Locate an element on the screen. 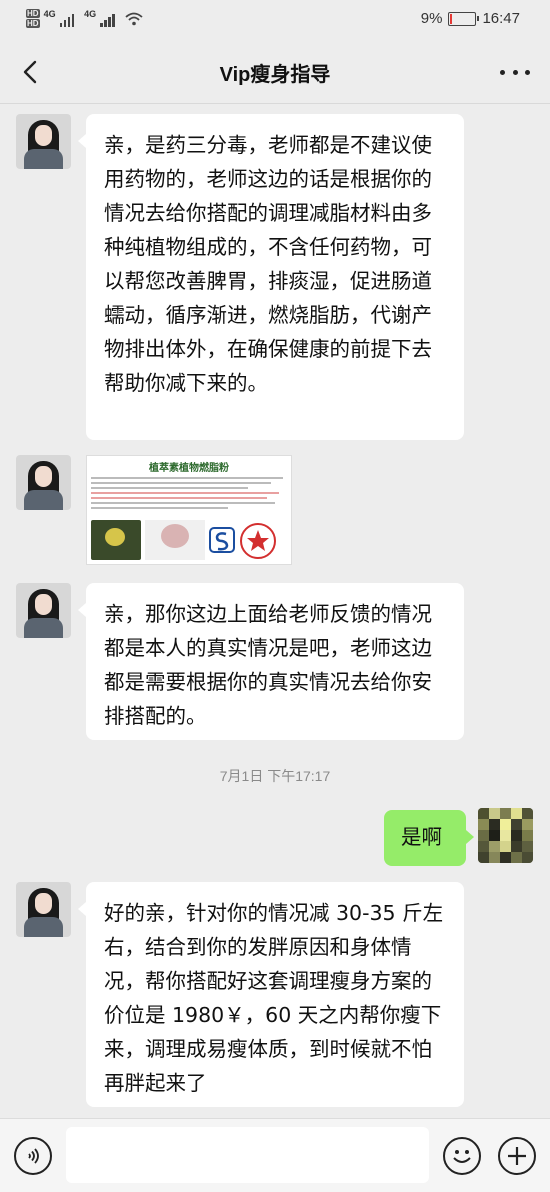  chat-header: Vip瘦身指导 is located at coordinates (275, 72).